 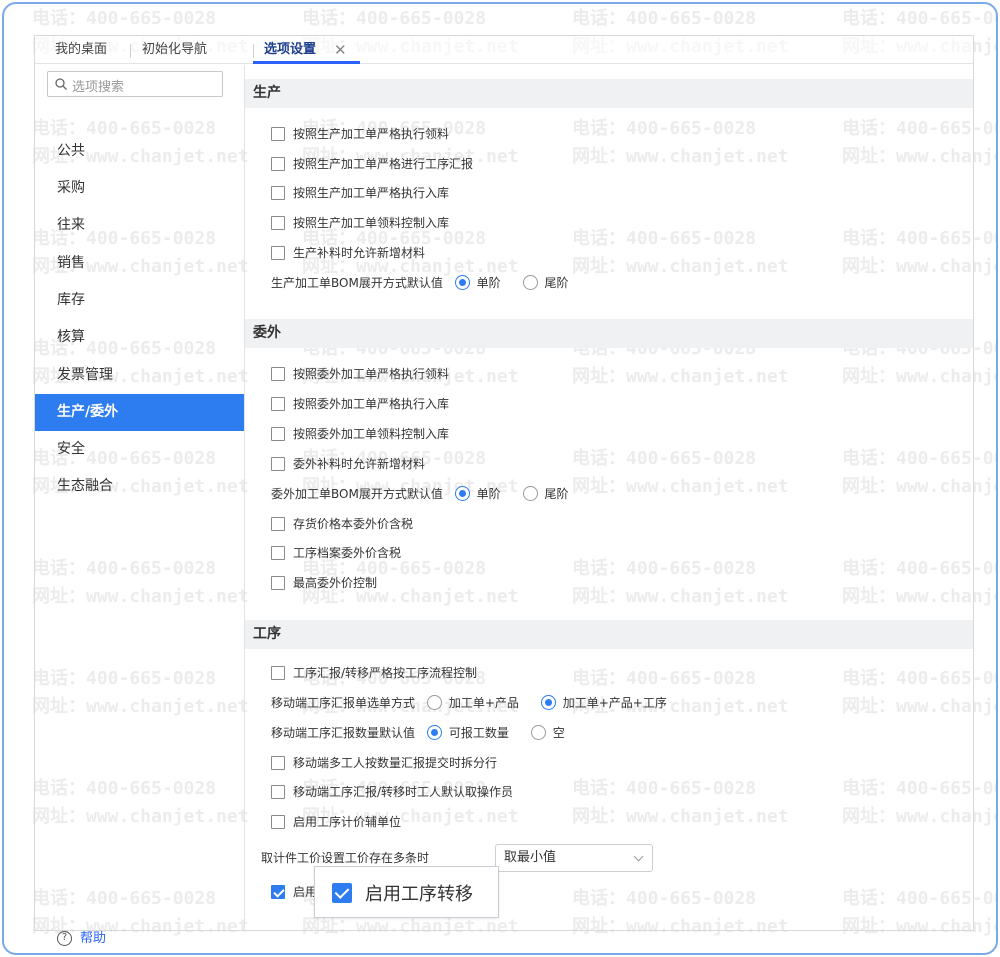 I want to click on help-link: ? 帮助, so click(x=81, y=939).